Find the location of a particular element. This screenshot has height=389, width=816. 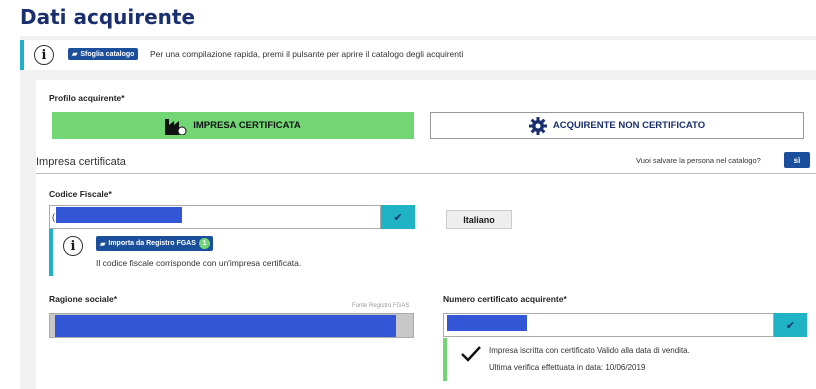

page-title: Dati acquirente is located at coordinates (108, 17).